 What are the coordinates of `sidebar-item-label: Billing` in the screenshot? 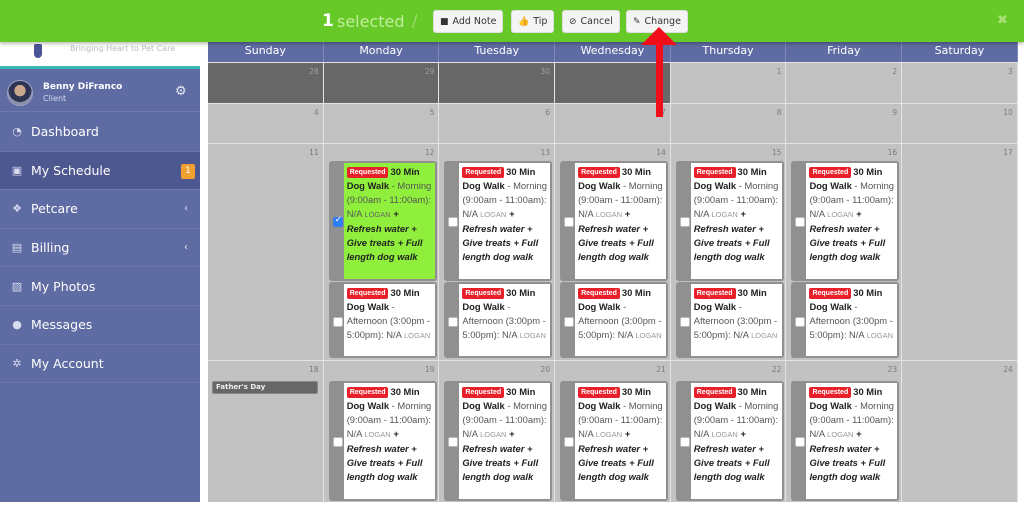 It's located at (50, 248).